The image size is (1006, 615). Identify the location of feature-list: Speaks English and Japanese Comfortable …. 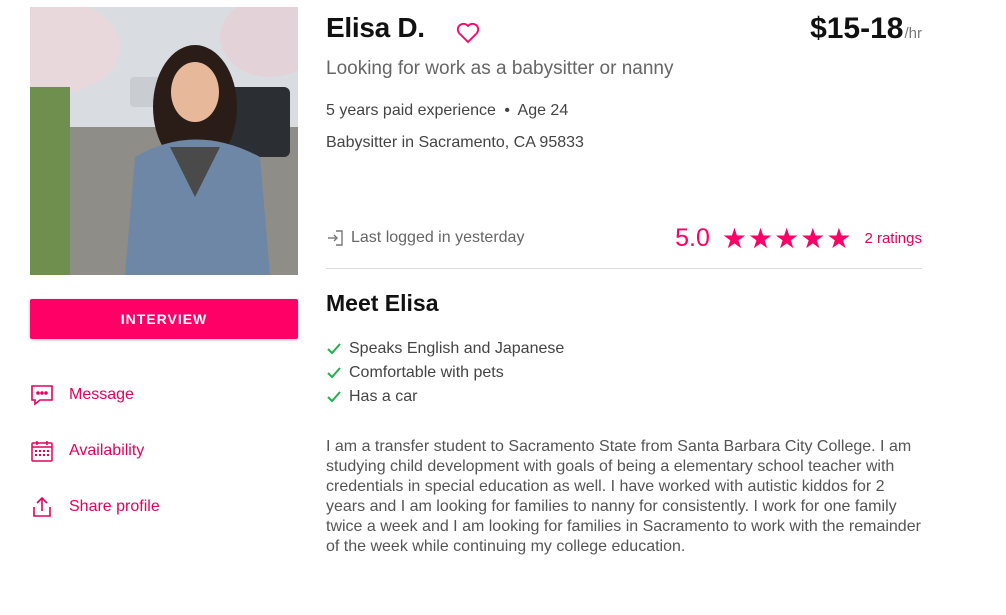
(445, 373).